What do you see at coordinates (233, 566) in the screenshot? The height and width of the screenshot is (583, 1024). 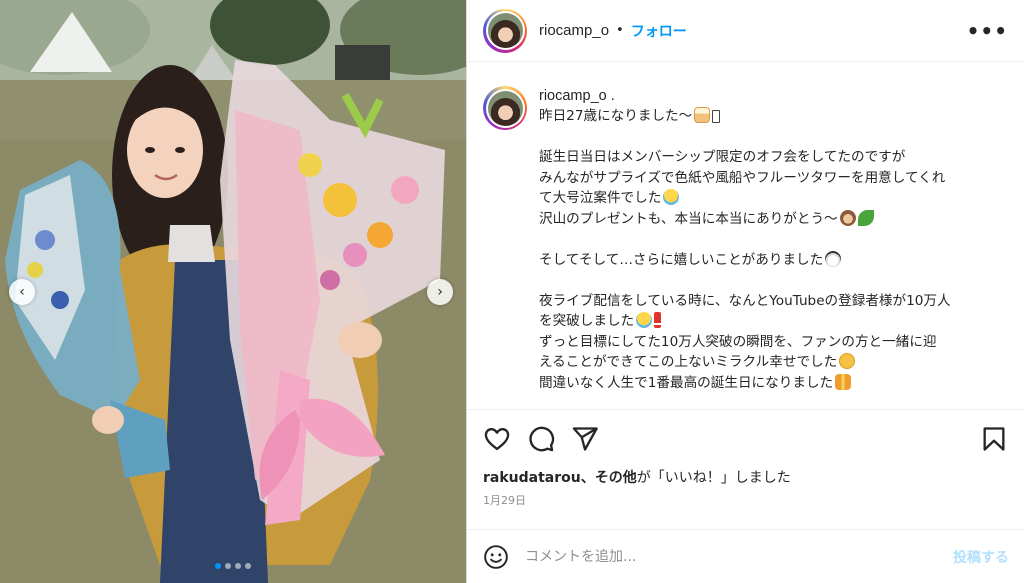 I see `carousel-dots` at bounding box center [233, 566].